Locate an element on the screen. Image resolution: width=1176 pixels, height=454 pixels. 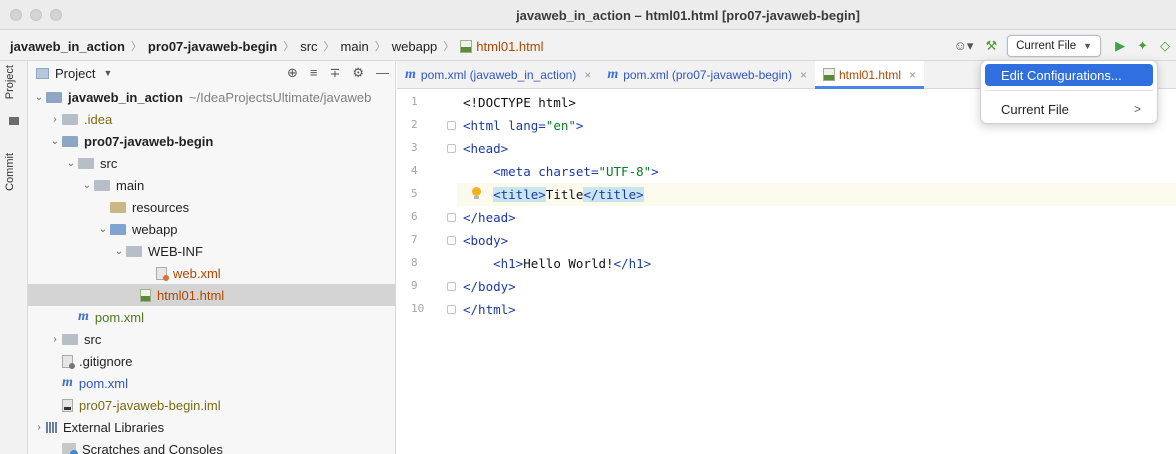
project-view-select: Project is located at coordinates (75, 73).